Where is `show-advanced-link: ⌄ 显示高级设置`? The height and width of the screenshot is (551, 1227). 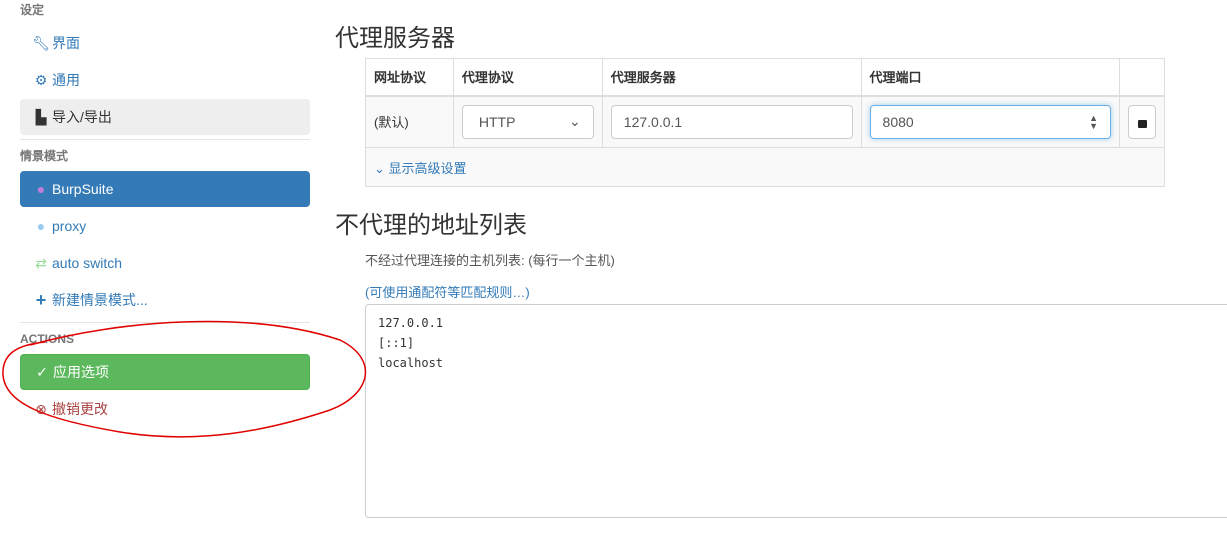
show-advanced-link: ⌄ 显示高级设置 is located at coordinates (420, 168).